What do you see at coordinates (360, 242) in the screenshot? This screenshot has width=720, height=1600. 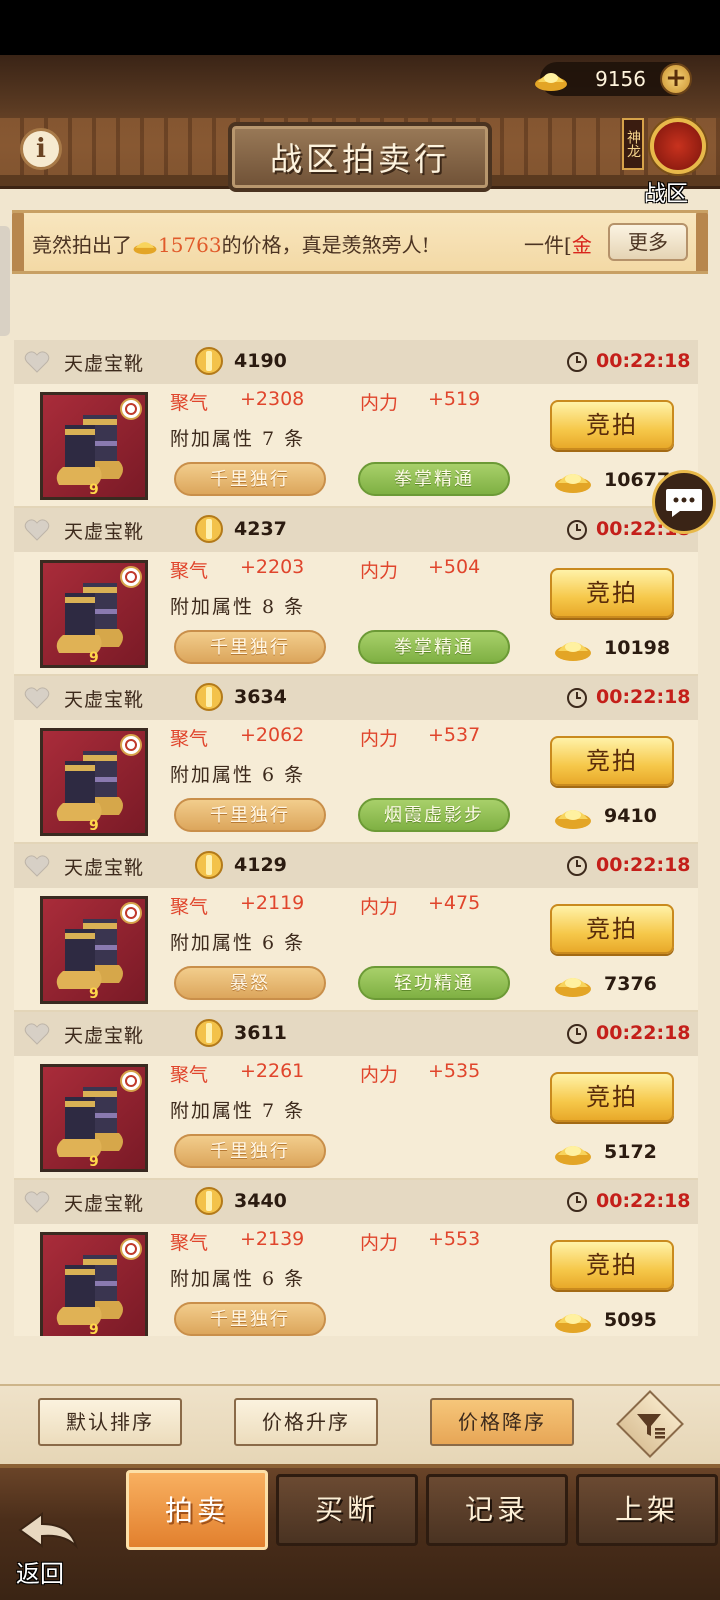 I see `announcement-marquee: 竟然拍出了 15763的价格，真是羡煞旁人! 一件[金 更多` at bounding box center [360, 242].